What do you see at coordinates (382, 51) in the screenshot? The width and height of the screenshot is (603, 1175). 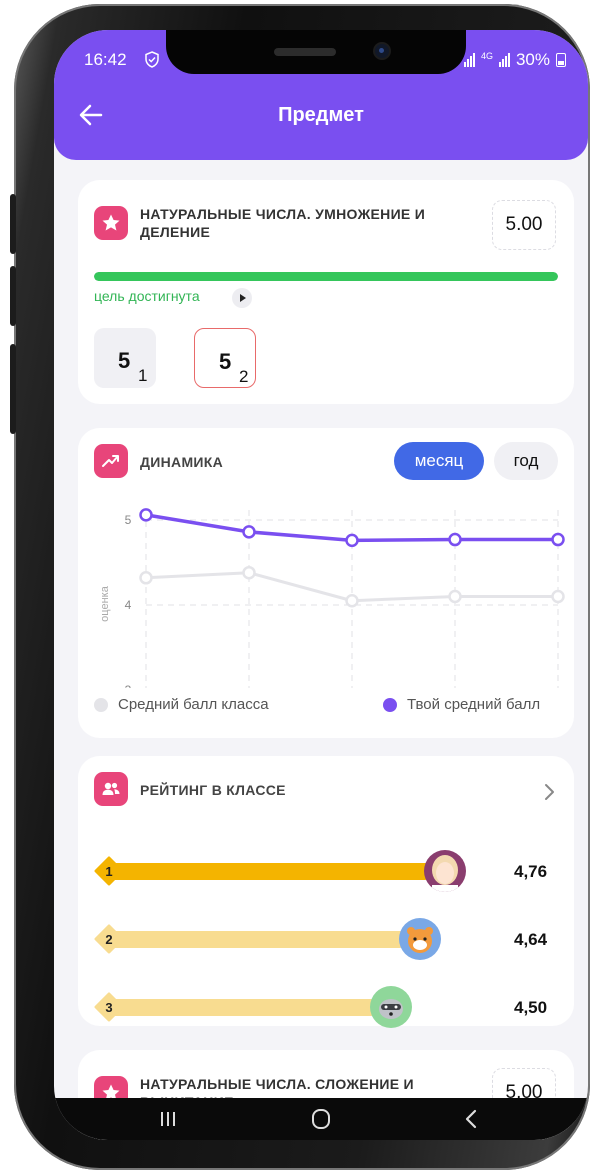 I see `camera` at bounding box center [382, 51].